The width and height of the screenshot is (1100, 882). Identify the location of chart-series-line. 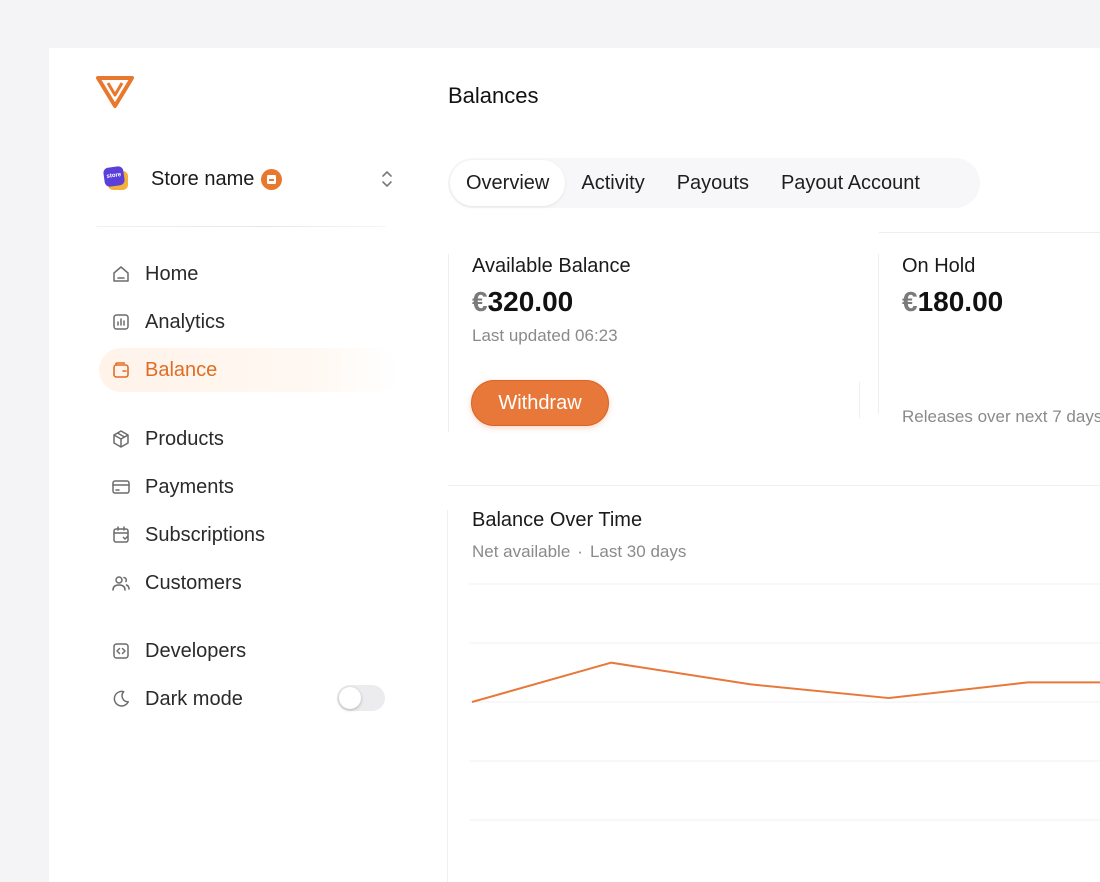
(785, 682).